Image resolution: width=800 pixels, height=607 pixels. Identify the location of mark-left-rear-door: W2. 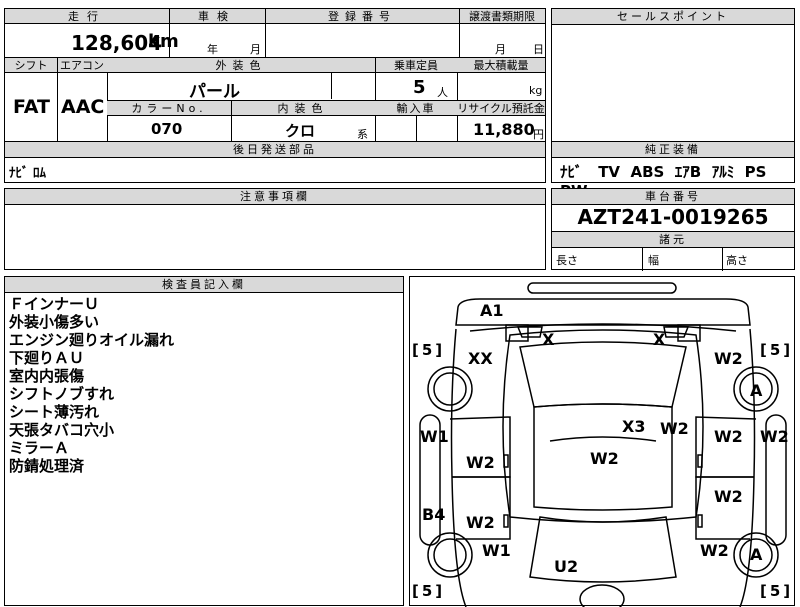
(480, 522).